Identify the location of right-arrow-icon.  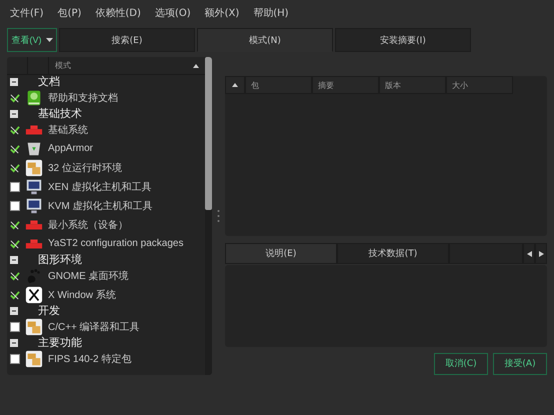
(541, 253).